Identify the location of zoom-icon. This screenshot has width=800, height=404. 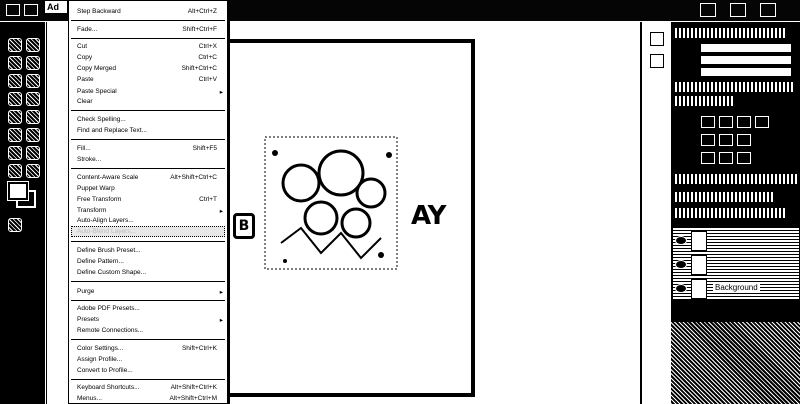
(33, 171).